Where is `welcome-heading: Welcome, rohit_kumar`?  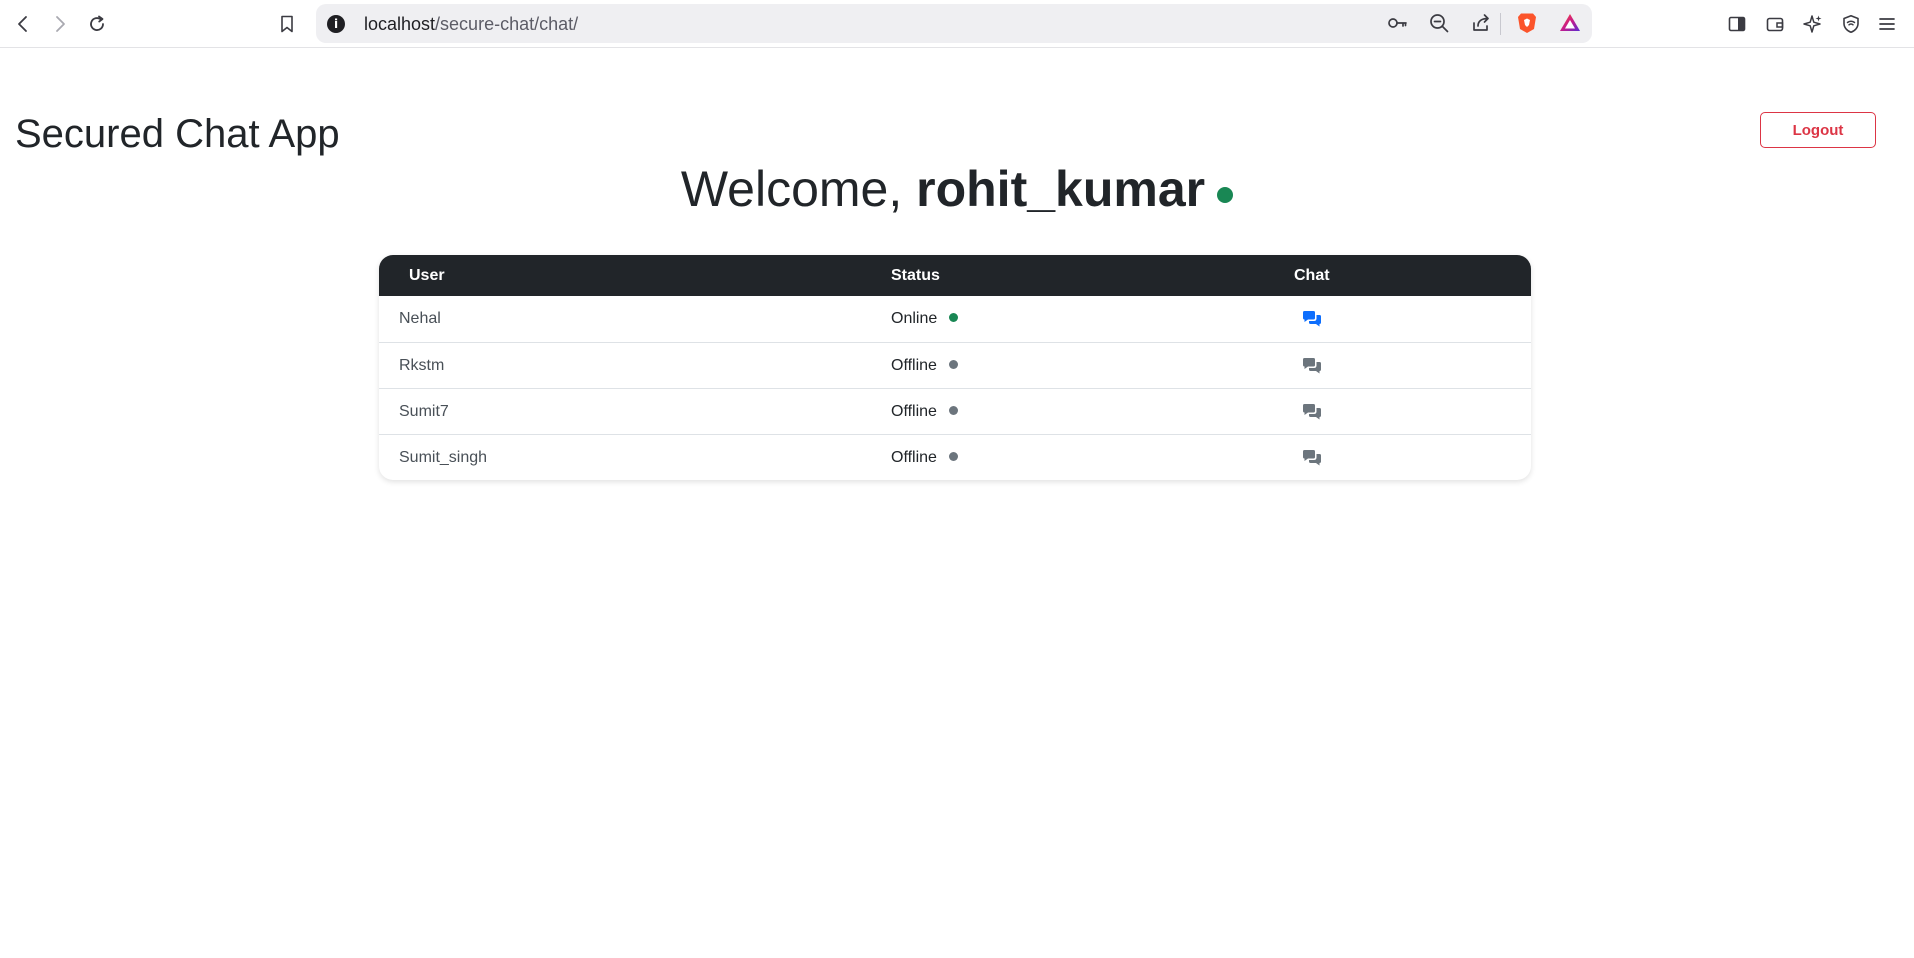 welcome-heading: Welcome, rohit_kumar is located at coordinates (957, 189).